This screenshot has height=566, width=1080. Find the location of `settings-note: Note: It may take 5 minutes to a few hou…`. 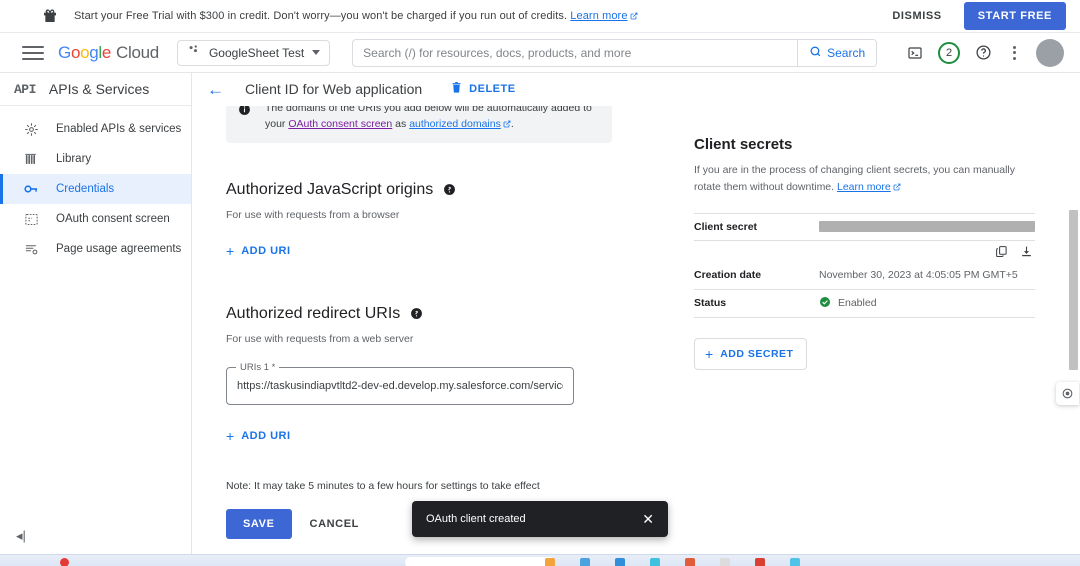

settings-note: Note: It may take 5 minutes to a few hou… is located at coordinates (383, 485).